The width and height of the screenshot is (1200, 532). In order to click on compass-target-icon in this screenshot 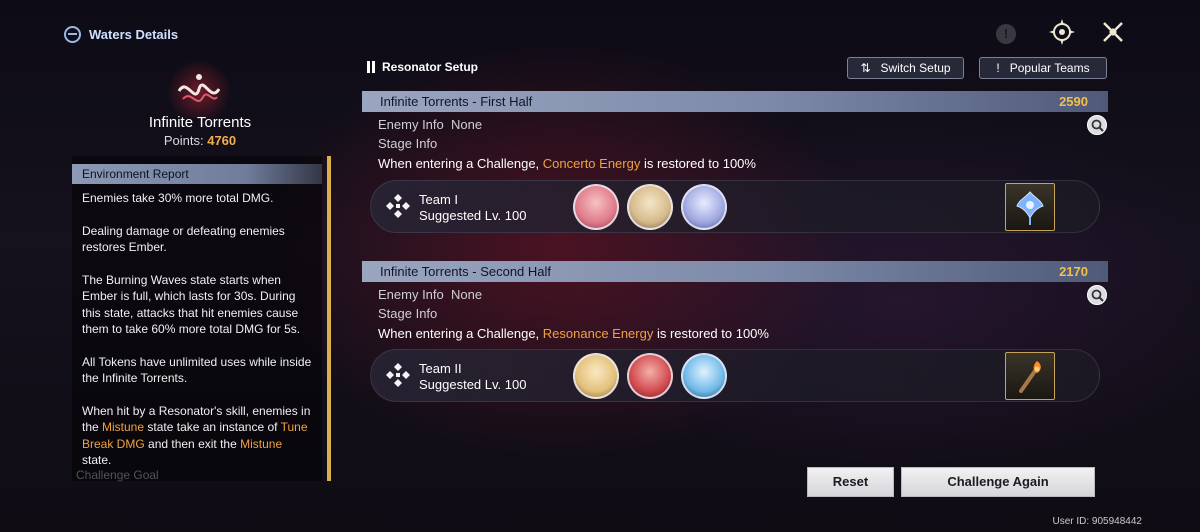, I will do `click(1062, 32)`.